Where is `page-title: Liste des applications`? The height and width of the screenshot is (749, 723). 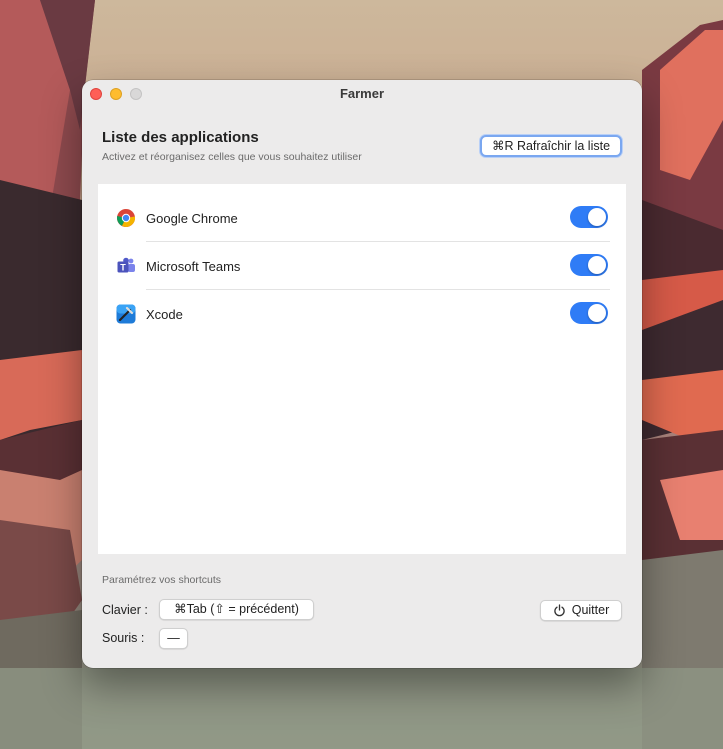 page-title: Liste des applications is located at coordinates (180, 137).